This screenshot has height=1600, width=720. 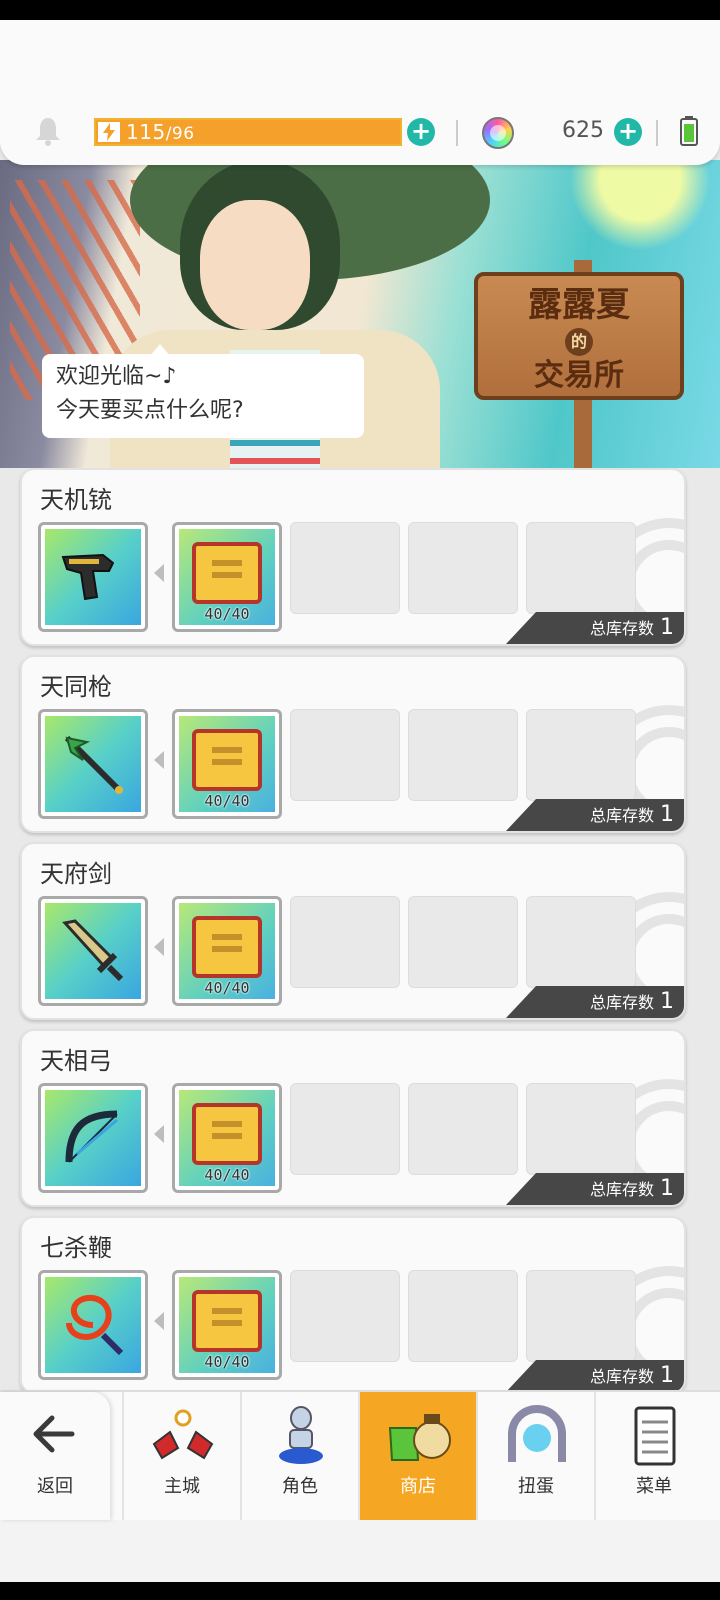 What do you see at coordinates (150, 410) in the screenshot?
I see `speech-line-2: 今天要买点什么呢?` at bounding box center [150, 410].